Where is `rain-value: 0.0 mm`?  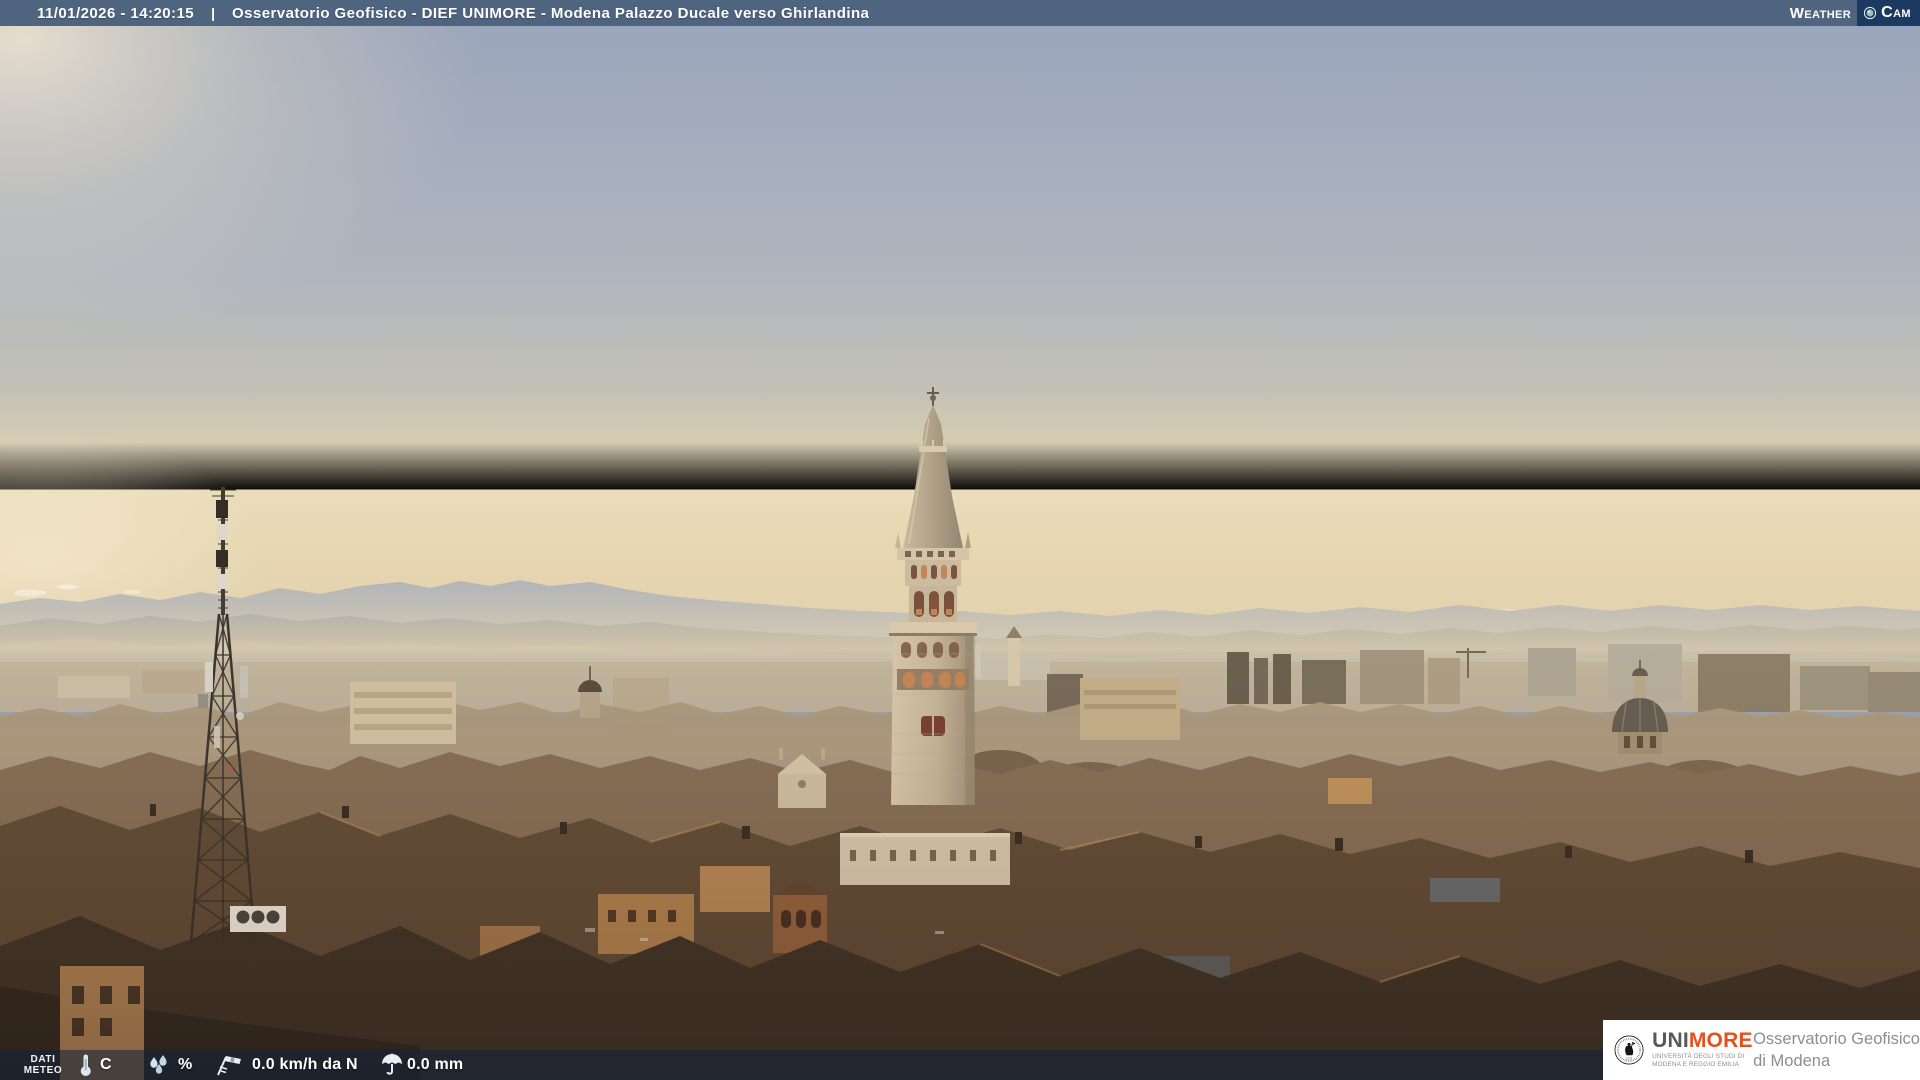
rain-value: 0.0 mm is located at coordinates (435, 1064).